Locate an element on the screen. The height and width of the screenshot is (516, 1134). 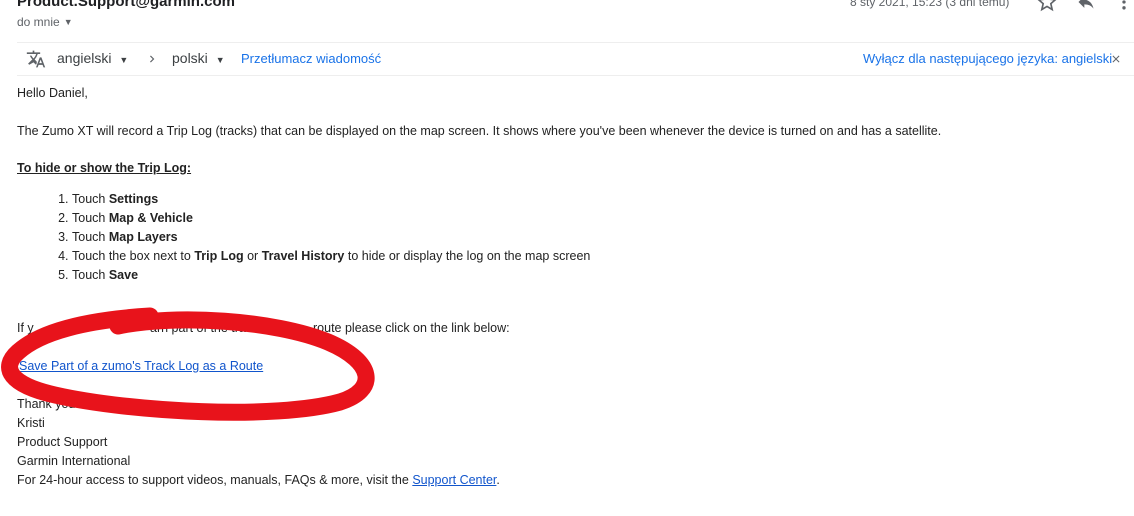
star-icon is located at coordinates (1047, 6).